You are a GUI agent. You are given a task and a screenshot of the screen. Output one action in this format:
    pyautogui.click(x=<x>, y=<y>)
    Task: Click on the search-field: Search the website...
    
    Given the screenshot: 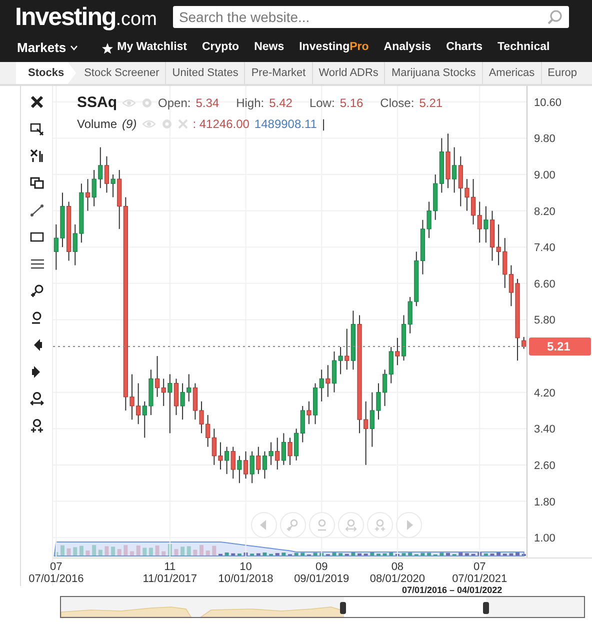 What is the action you would take?
    pyautogui.click(x=370, y=17)
    